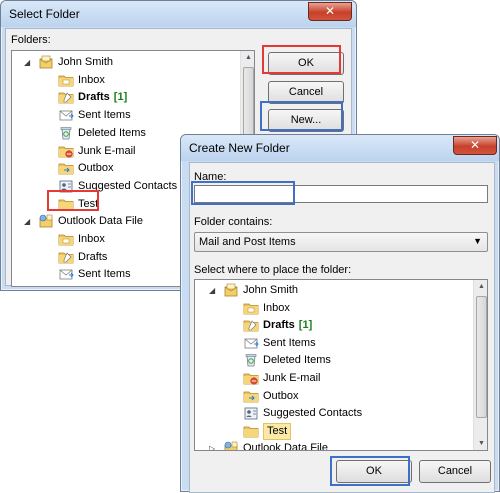 The height and width of the screenshot is (493, 500). I want to click on scroll-thumb, so click(481, 357).